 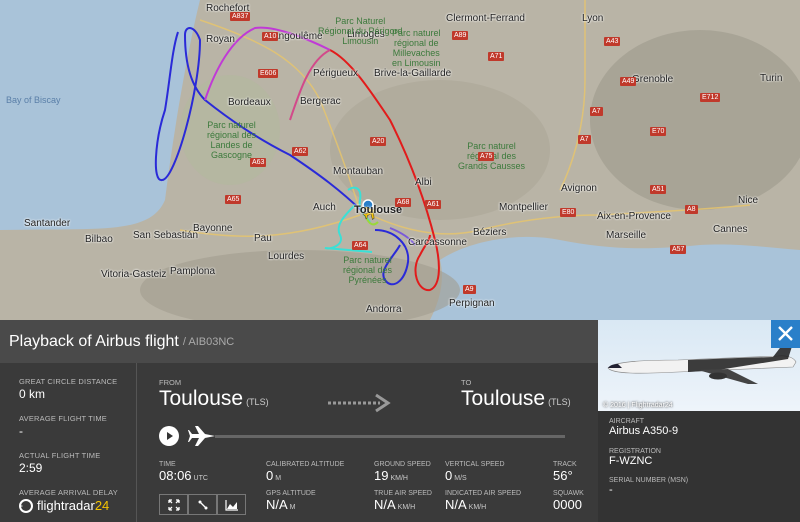 What do you see at coordinates (472, 303) in the screenshot?
I see `city-label-perpignan: Perpignan` at bounding box center [472, 303].